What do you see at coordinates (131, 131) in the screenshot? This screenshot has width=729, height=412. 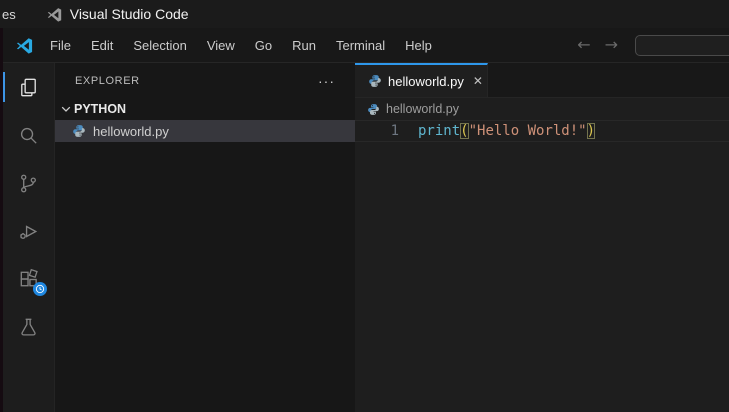 I see `file-name: helloworld.py` at bounding box center [131, 131].